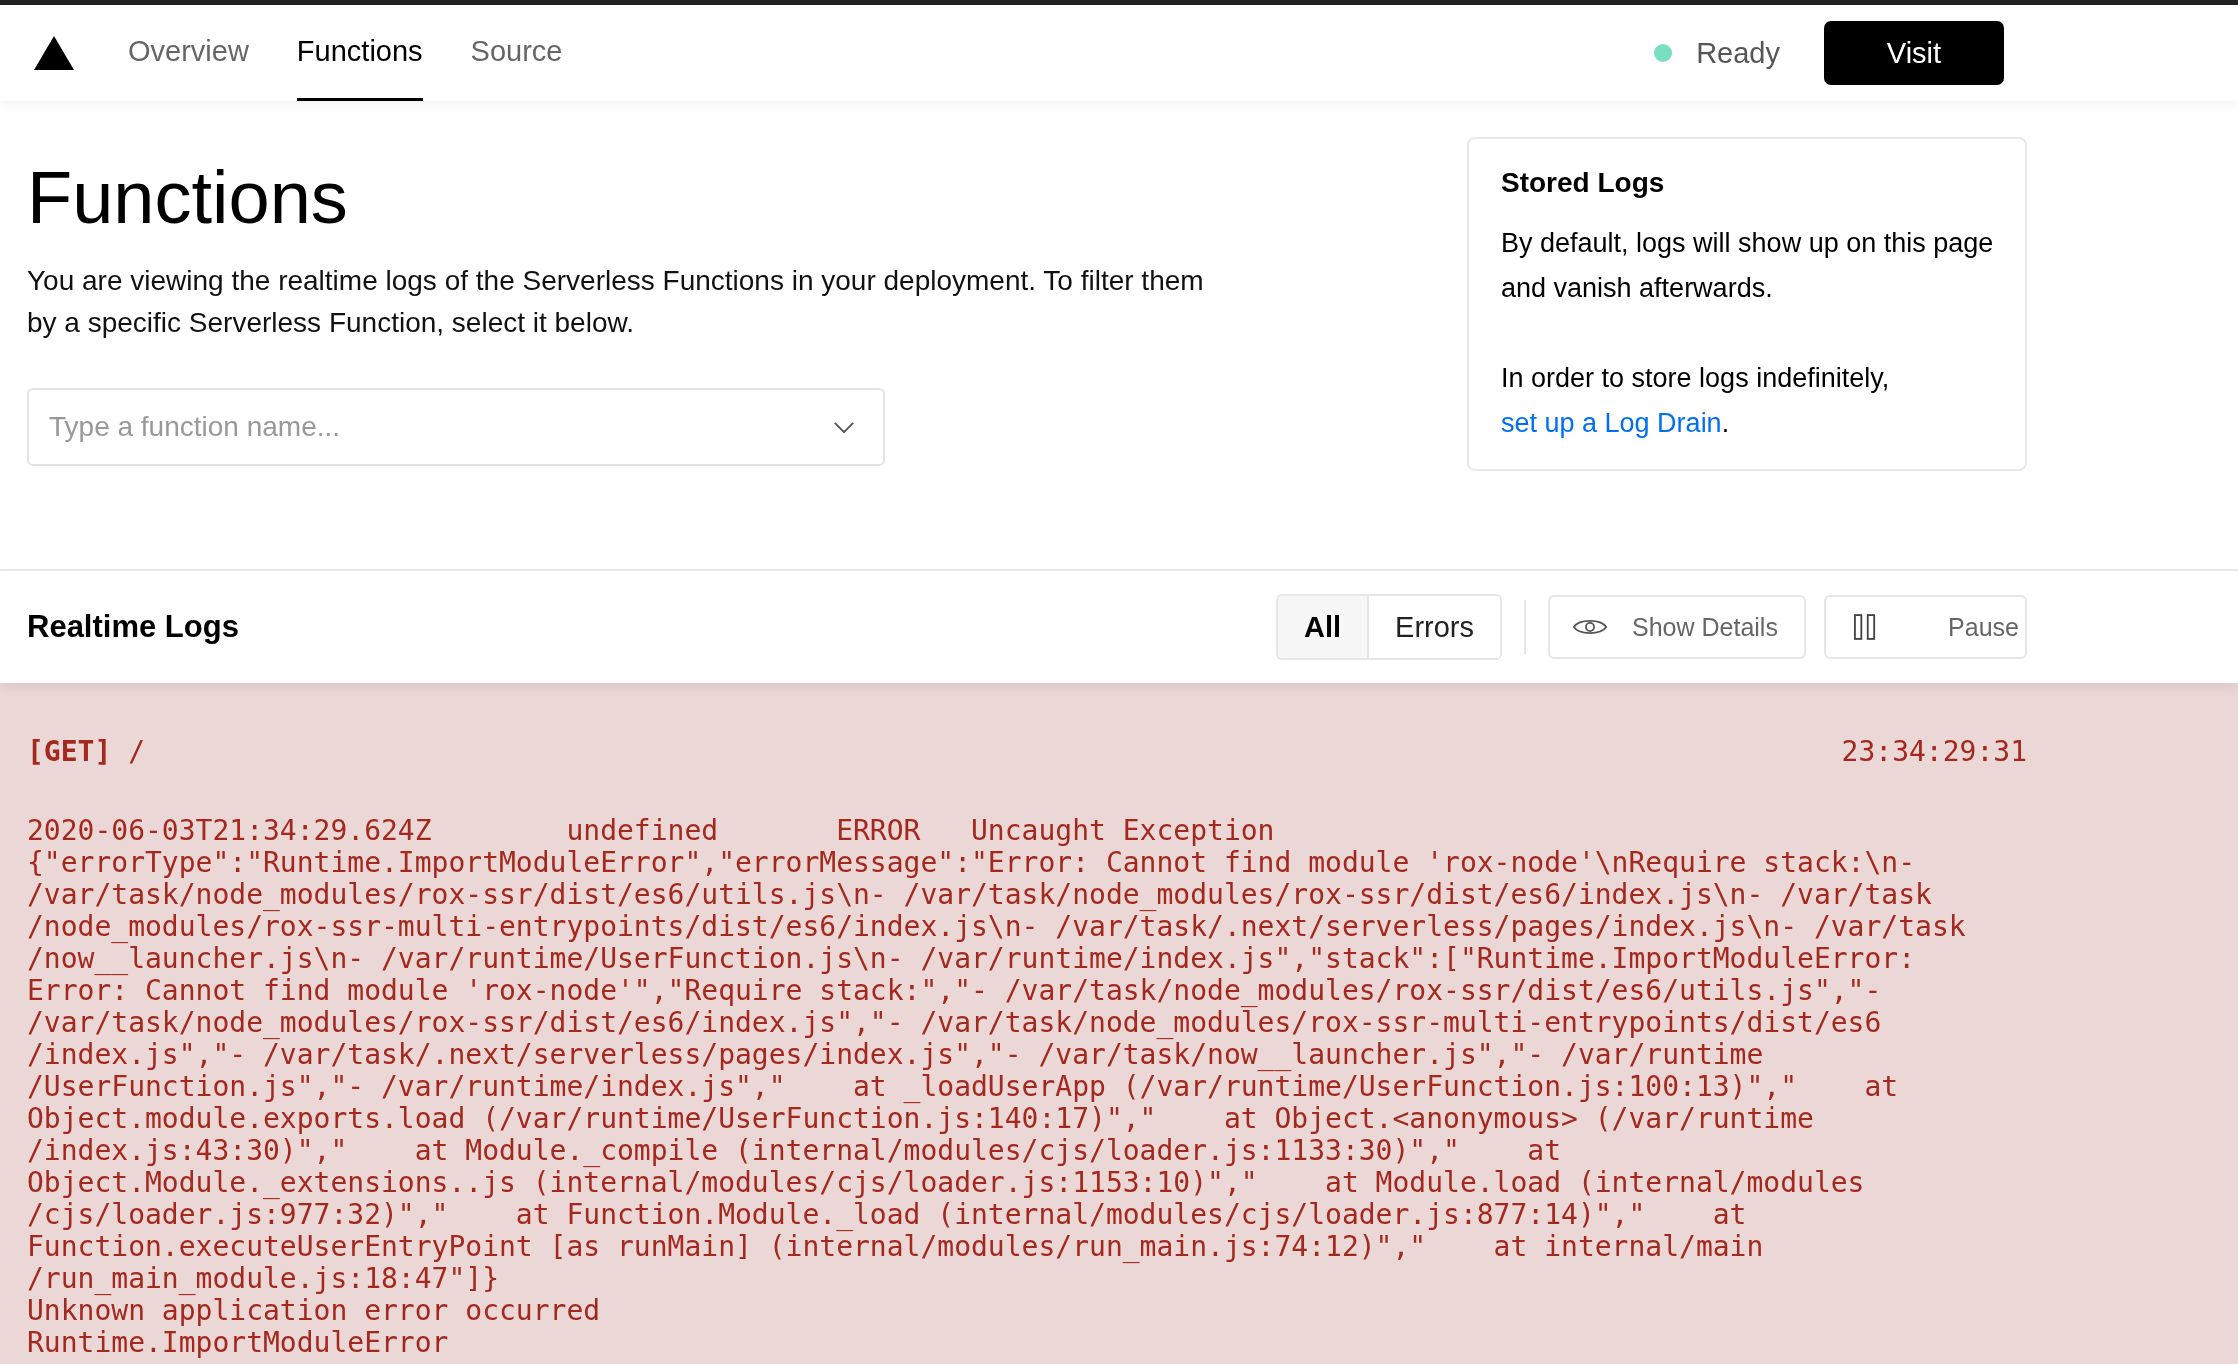 This screenshot has width=2238, height=1364. What do you see at coordinates (955, 991) in the screenshot?
I see `log-line: Error: Cannot find module 'rox-node'","Require stack:","- /var/task/node_modules/rox-ssr/dist/es6/utils.js","-` at bounding box center [955, 991].